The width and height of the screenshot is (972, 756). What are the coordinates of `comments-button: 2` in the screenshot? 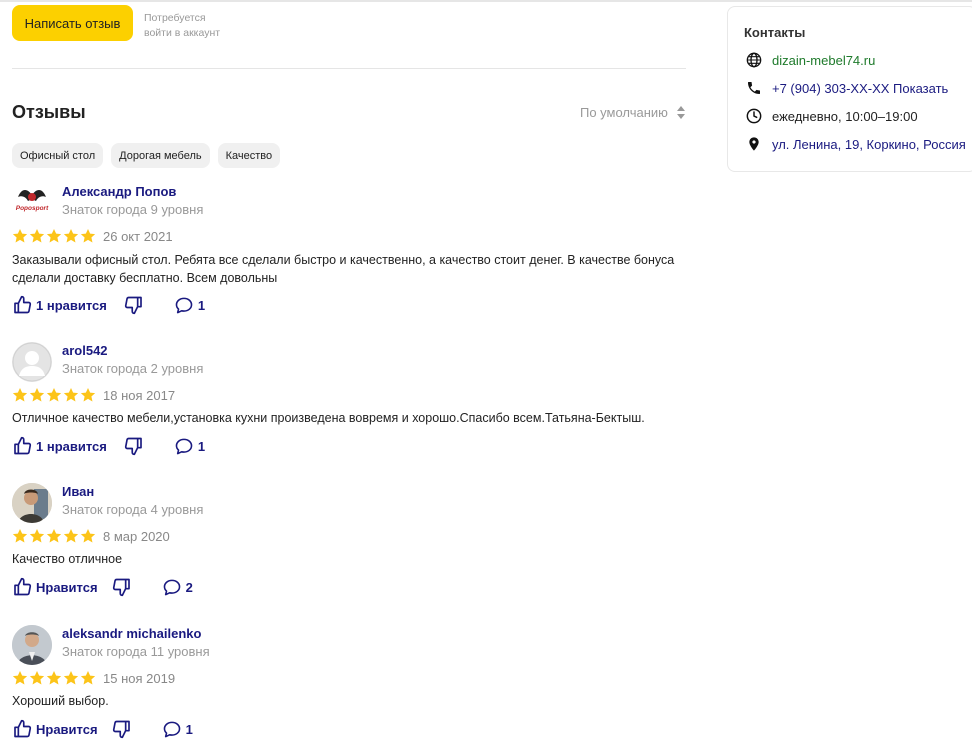 It's located at (177, 587).